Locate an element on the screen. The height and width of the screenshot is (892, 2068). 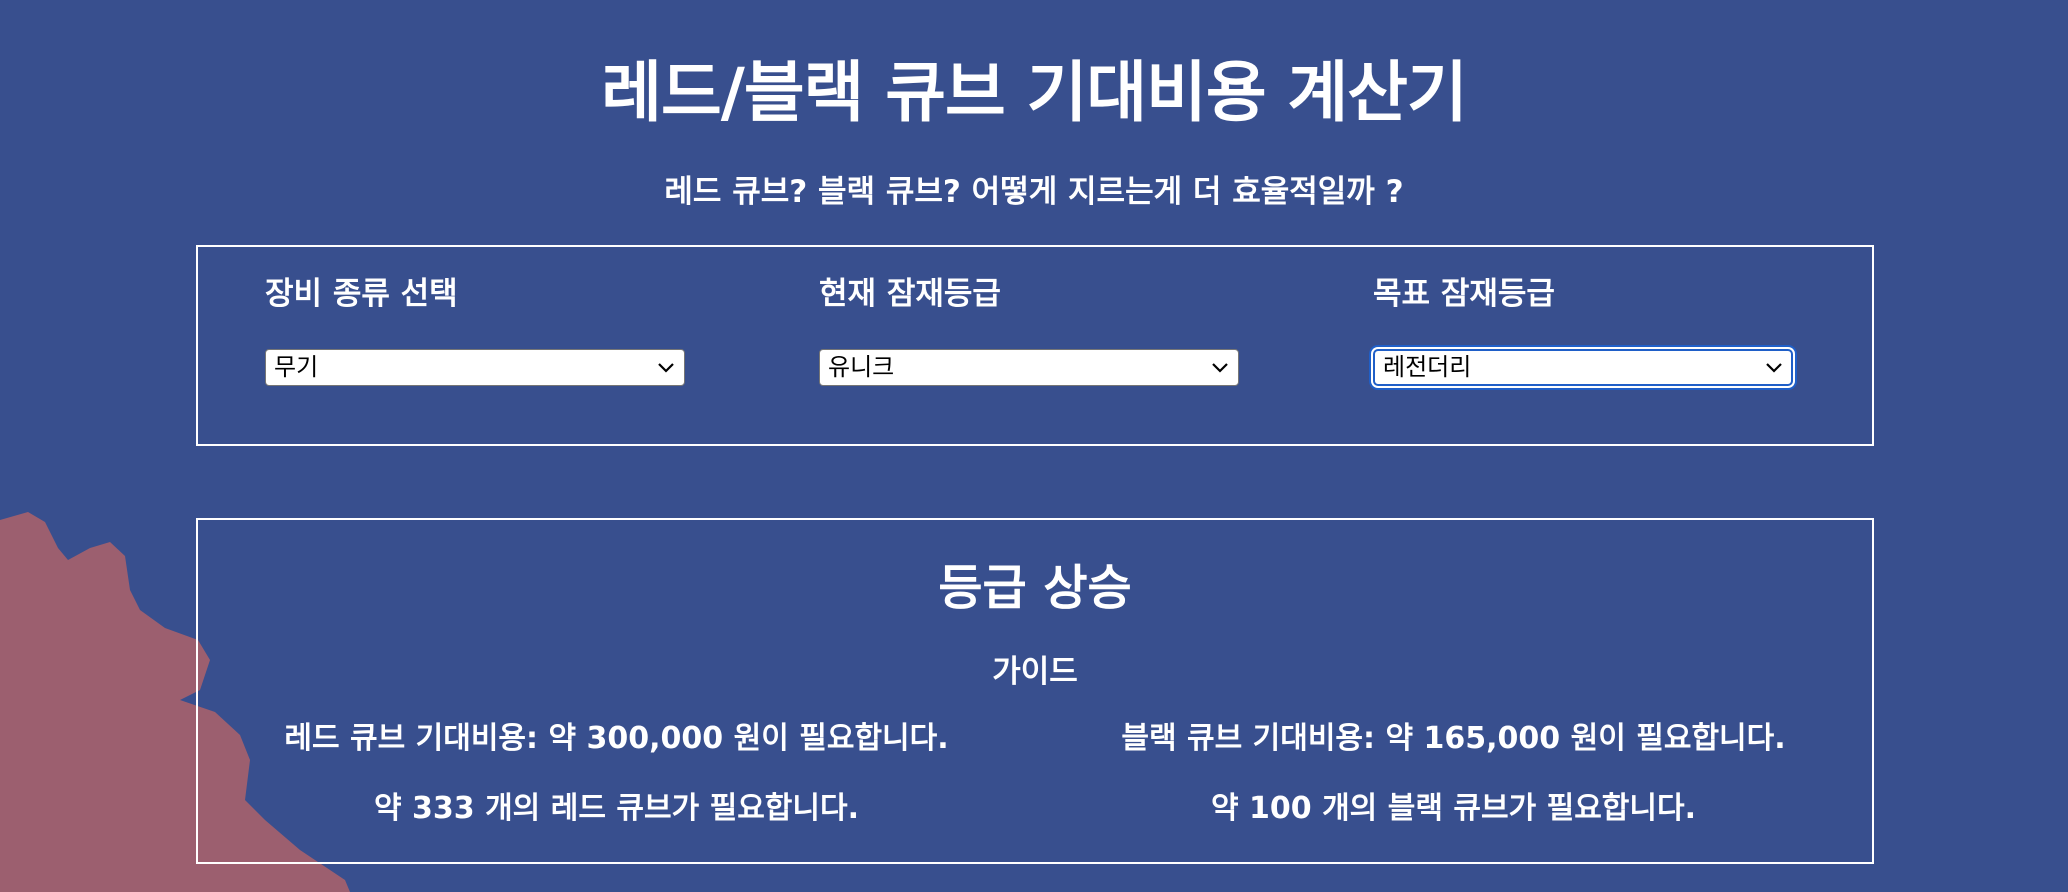
equipment-select: 무기 is located at coordinates (475, 367).